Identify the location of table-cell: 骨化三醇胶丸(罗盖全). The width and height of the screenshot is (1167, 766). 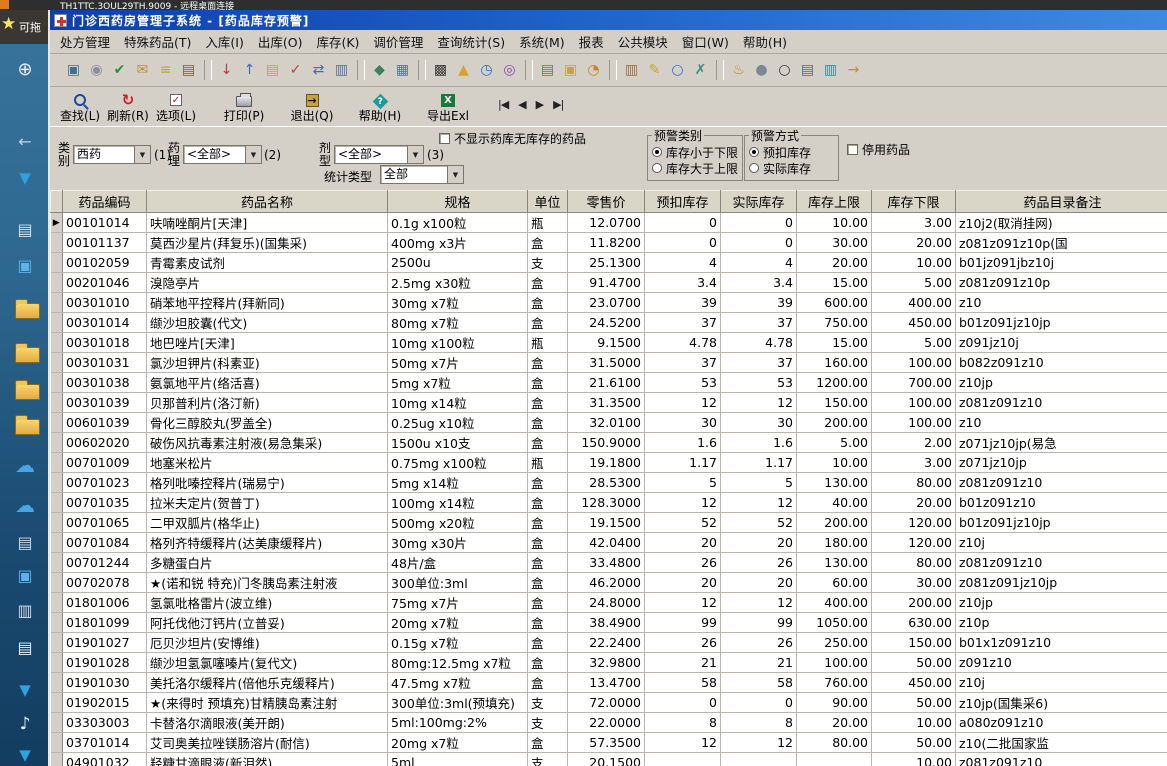
(267, 422).